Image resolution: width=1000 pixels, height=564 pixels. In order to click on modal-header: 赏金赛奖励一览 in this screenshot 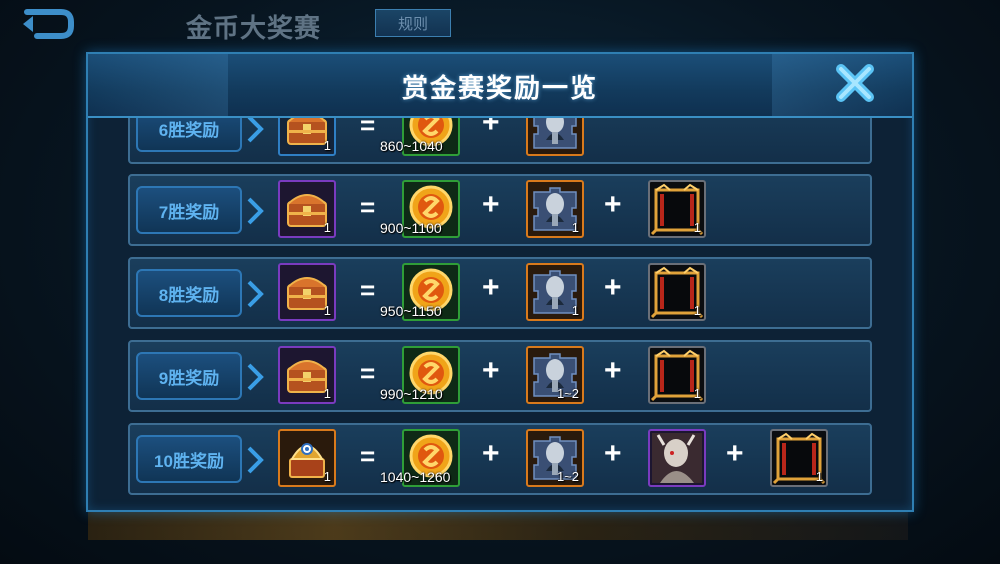, I will do `click(500, 86)`.